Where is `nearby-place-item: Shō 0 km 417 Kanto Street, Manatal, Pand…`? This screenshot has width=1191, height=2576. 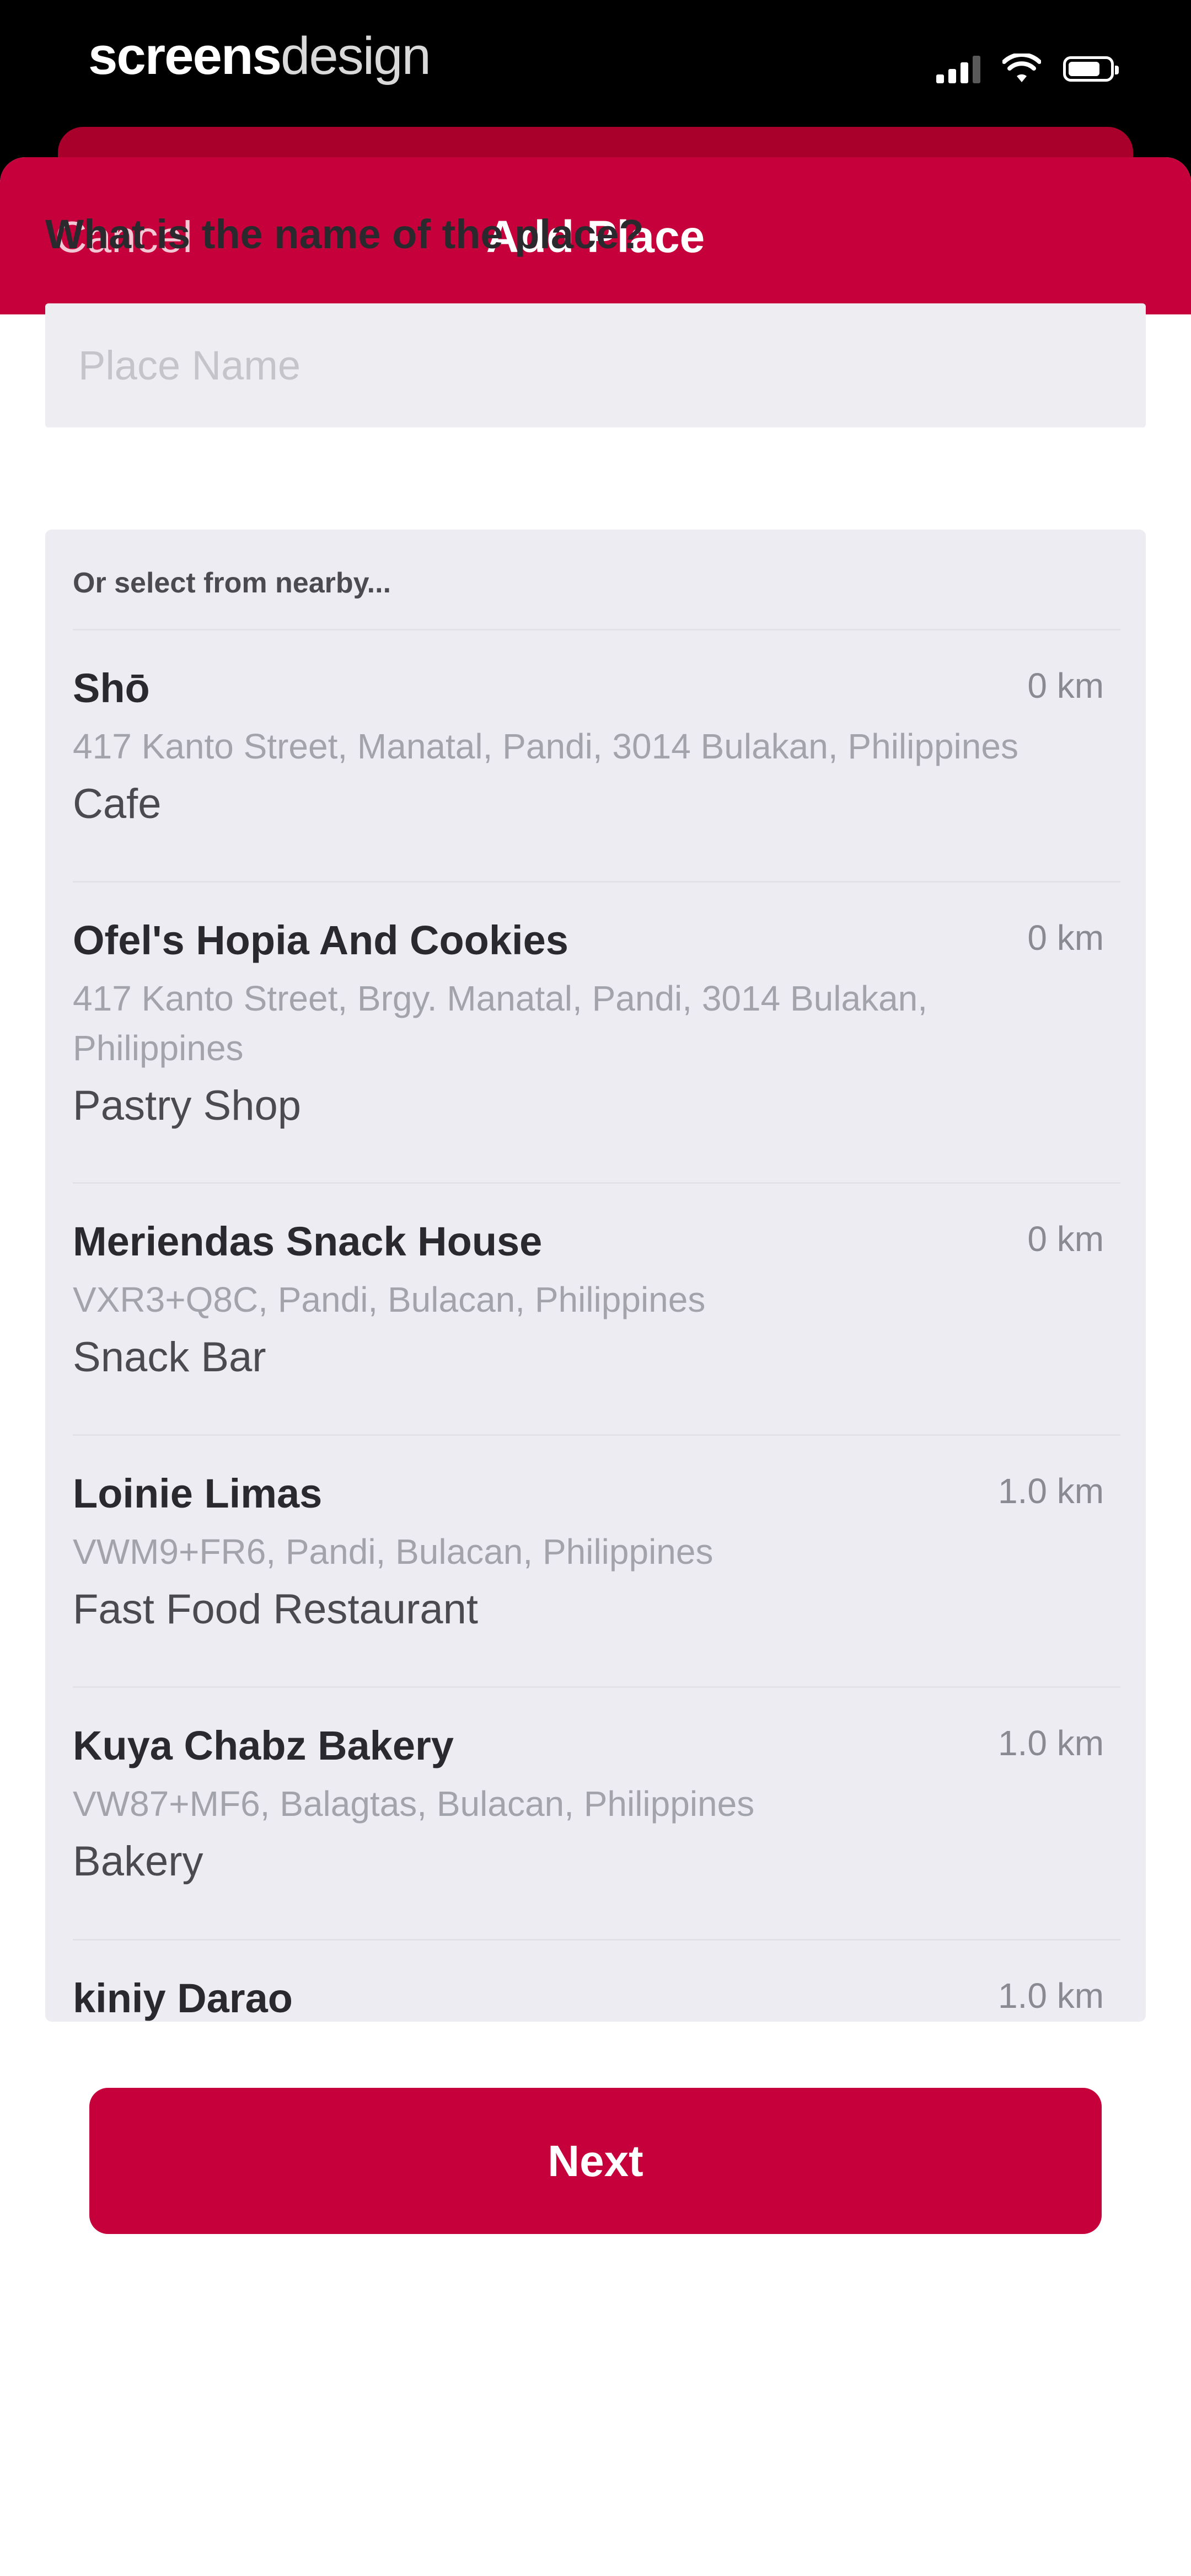
nearby-place-item: Shō 0 km 417 Kanto Street, Manatal, Pand… is located at coordinates (596, 755).